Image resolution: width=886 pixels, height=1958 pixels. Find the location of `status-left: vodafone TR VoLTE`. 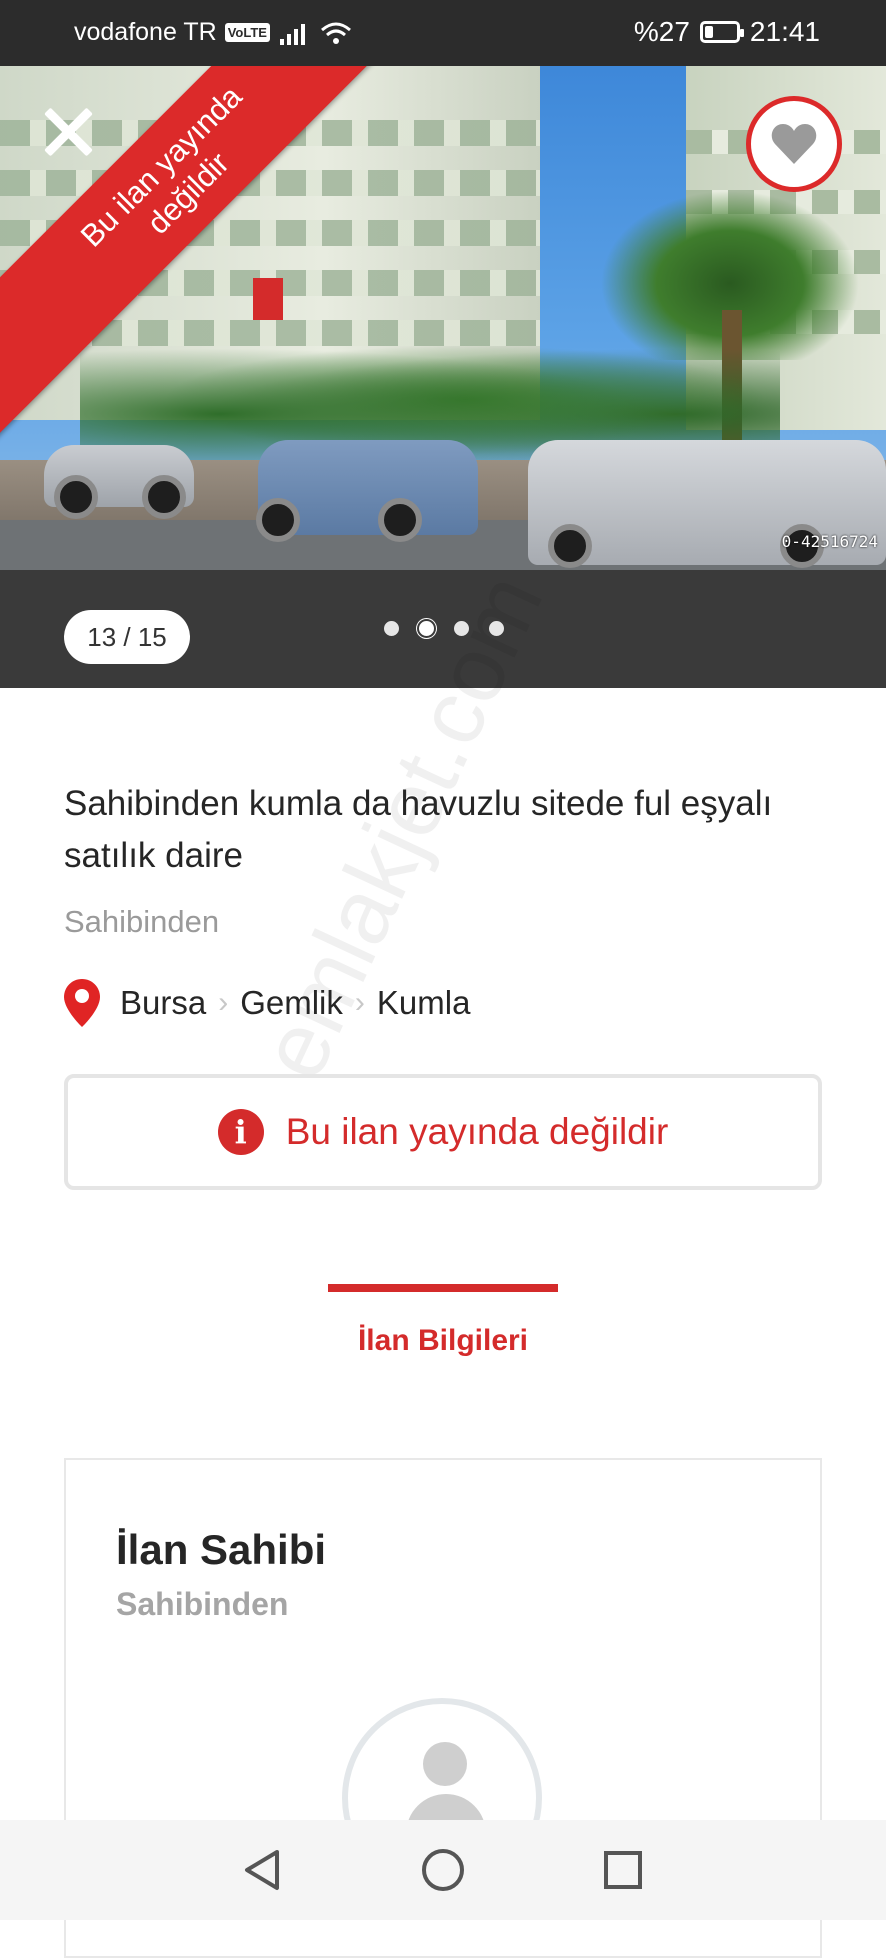

status-left: vodafone TR VoLTE is located at coordinates (213, 32).